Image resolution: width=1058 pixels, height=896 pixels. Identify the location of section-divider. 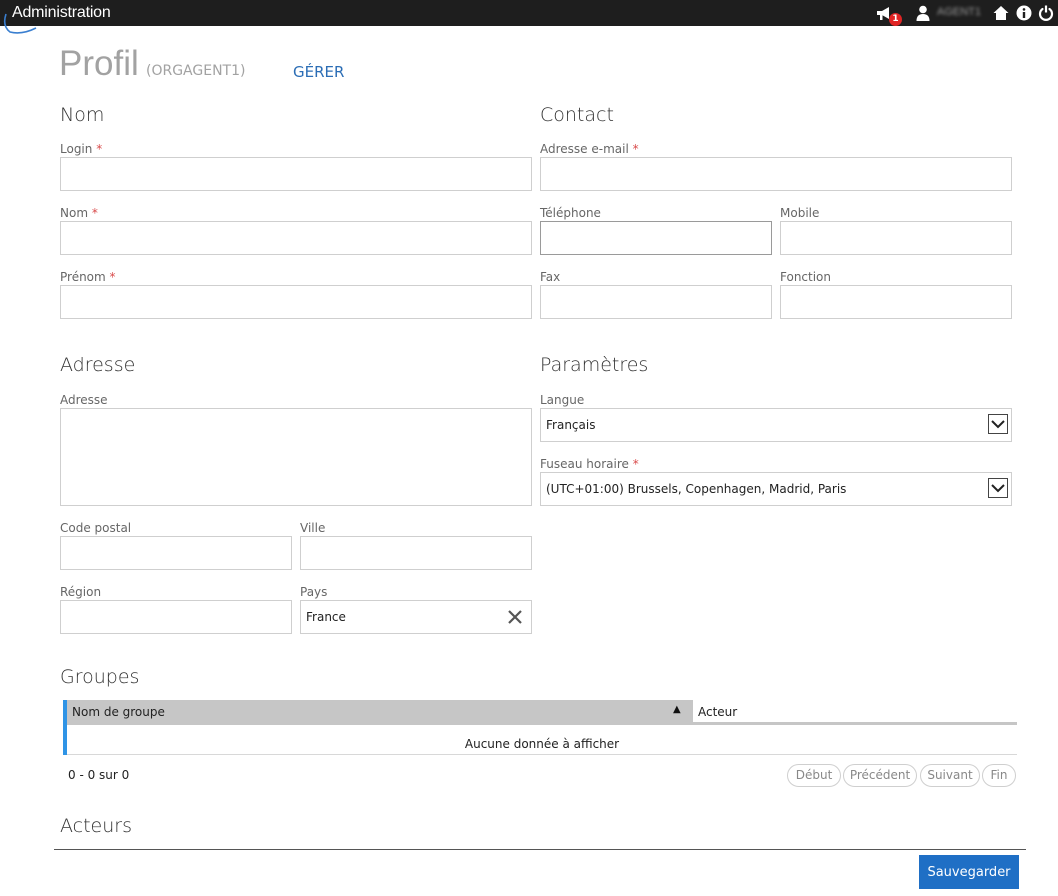
(540, 849).